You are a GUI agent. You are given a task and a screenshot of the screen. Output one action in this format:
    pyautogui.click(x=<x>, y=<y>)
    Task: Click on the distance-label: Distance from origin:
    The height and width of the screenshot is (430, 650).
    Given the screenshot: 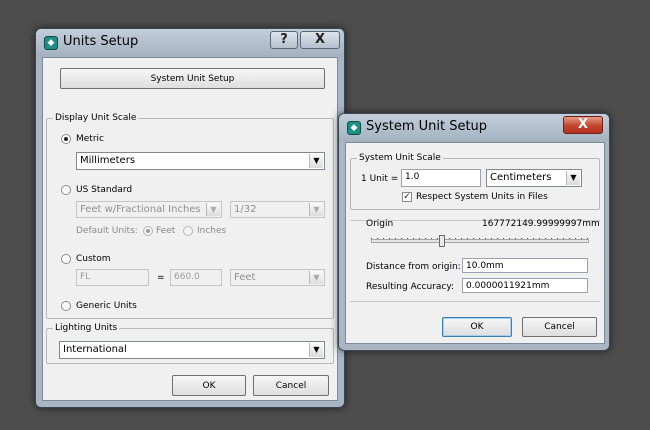 What is the action you would take?
    pyautogui.click(x=413, y=267)
    